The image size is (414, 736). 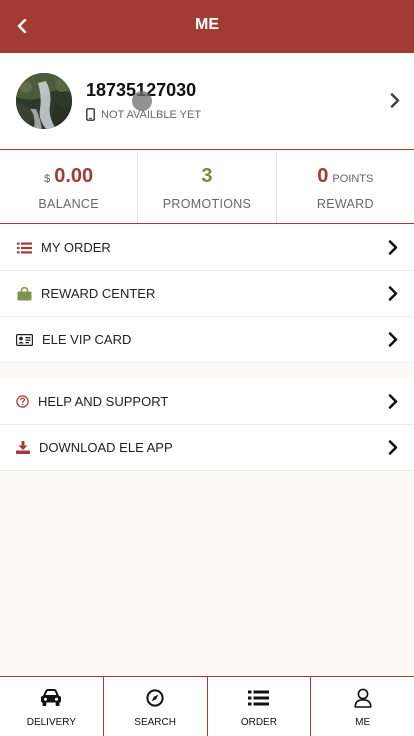 I want to click on tab-me: ME, so click(x=362, y=706).